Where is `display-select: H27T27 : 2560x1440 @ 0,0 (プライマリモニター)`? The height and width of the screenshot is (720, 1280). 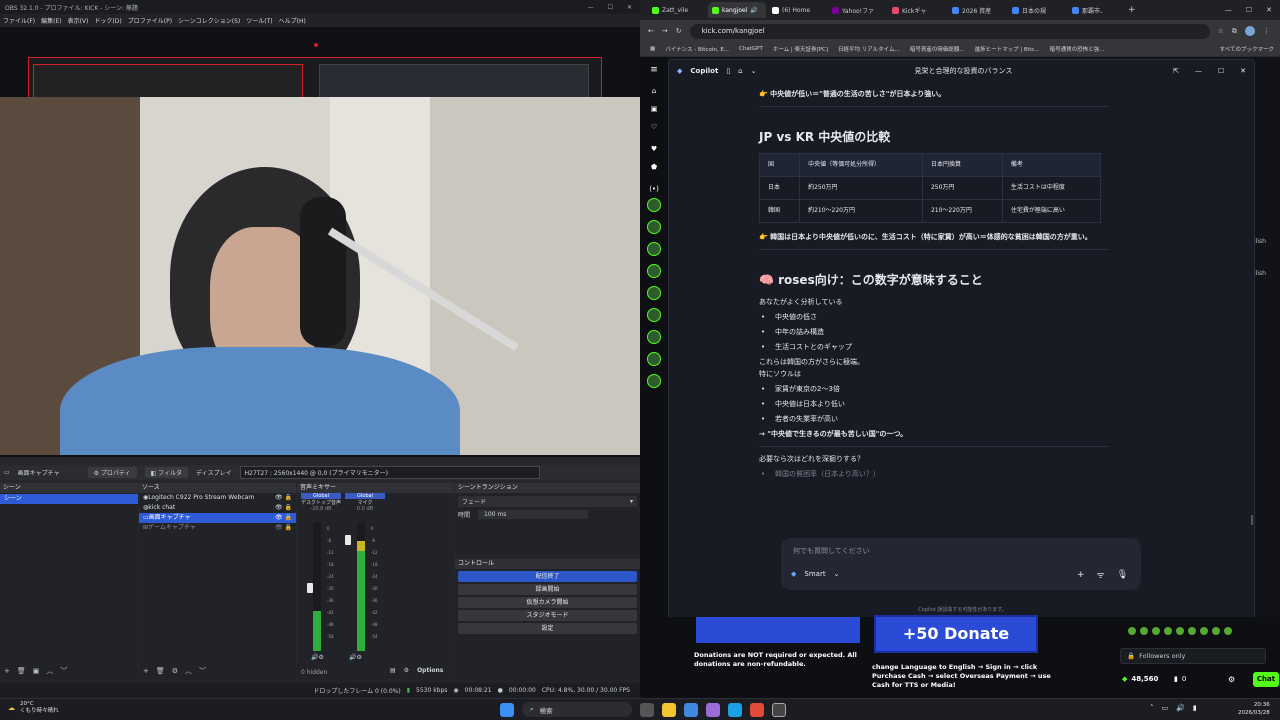 display-select: H27T27 : 2560x1440 @ 0,0 (プライマリモニター) is located at coordinates (389, 472).